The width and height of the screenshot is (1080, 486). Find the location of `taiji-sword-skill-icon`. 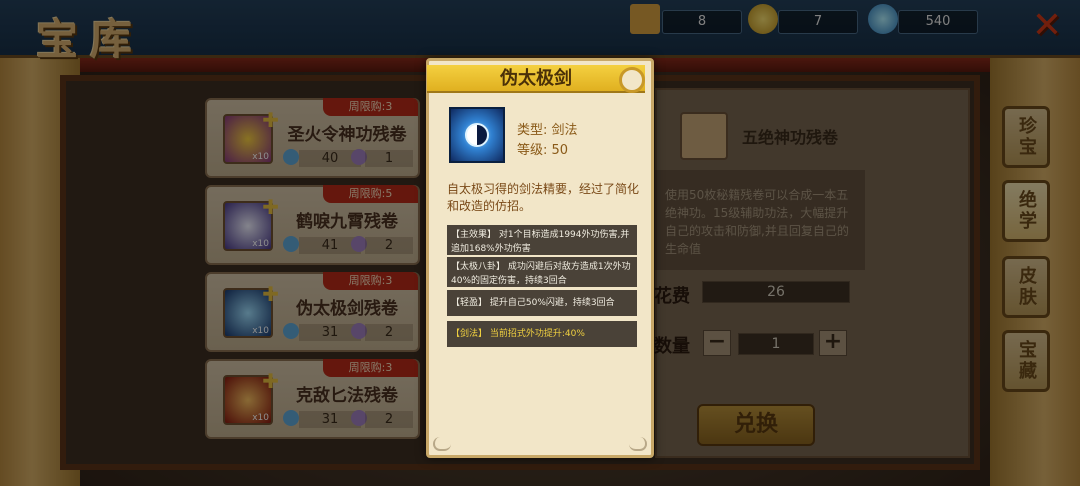

taiji-sword-skill-icon is located at coordinates (477, 135).